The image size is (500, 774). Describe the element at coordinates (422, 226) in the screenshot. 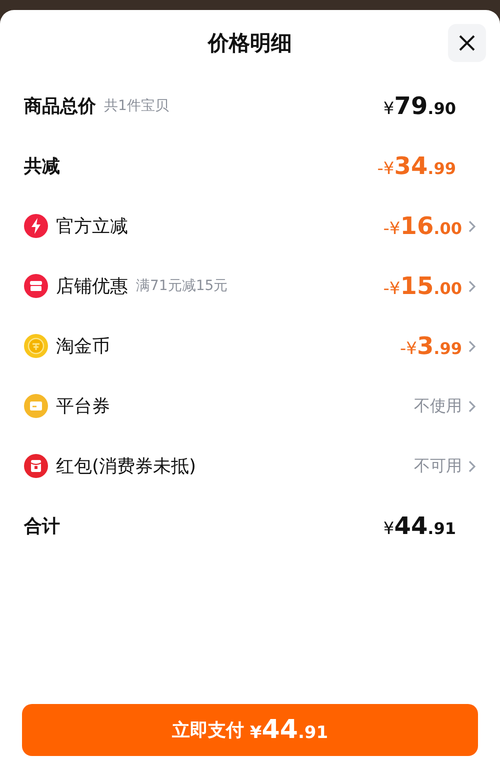

I see `discount-text: -¥16.00` at that location.